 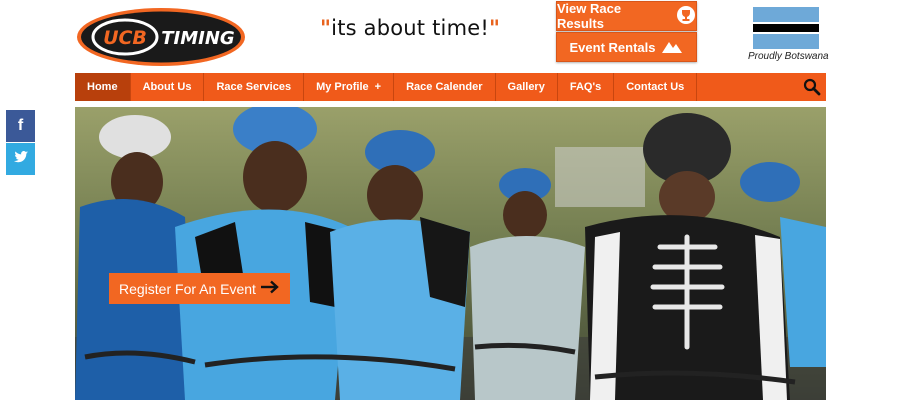 What do you see at coordinates (197, 38) in the screenshot?
I see `svg-text: TIMING` at bounding box center [197, 38].